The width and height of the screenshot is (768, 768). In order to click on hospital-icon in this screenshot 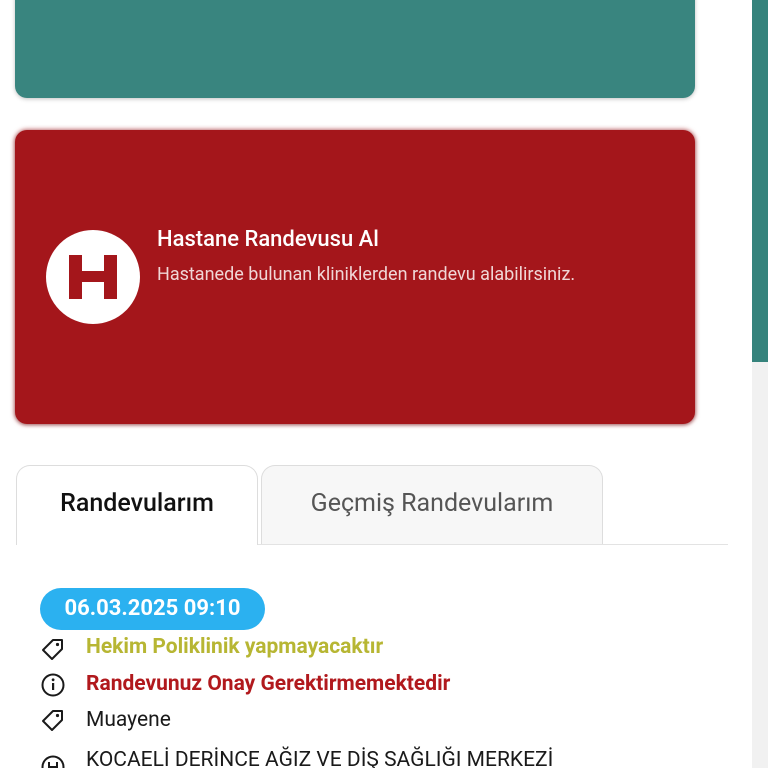, I will do `click(53, 761)`.